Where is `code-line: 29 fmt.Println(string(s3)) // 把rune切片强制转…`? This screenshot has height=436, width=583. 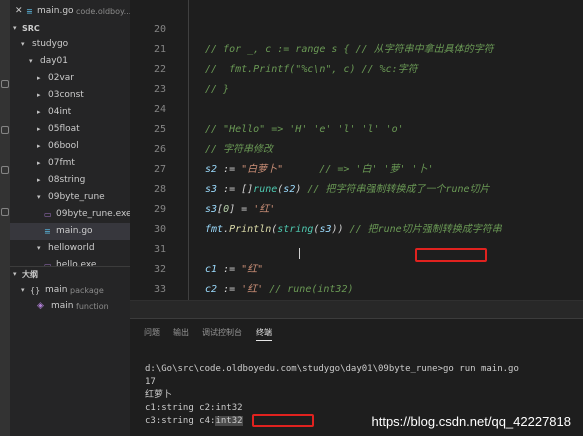
code-line: 29 fmt.Println(string(s3)) // 把rune切片强制转… is located at coordinates (356, 207).